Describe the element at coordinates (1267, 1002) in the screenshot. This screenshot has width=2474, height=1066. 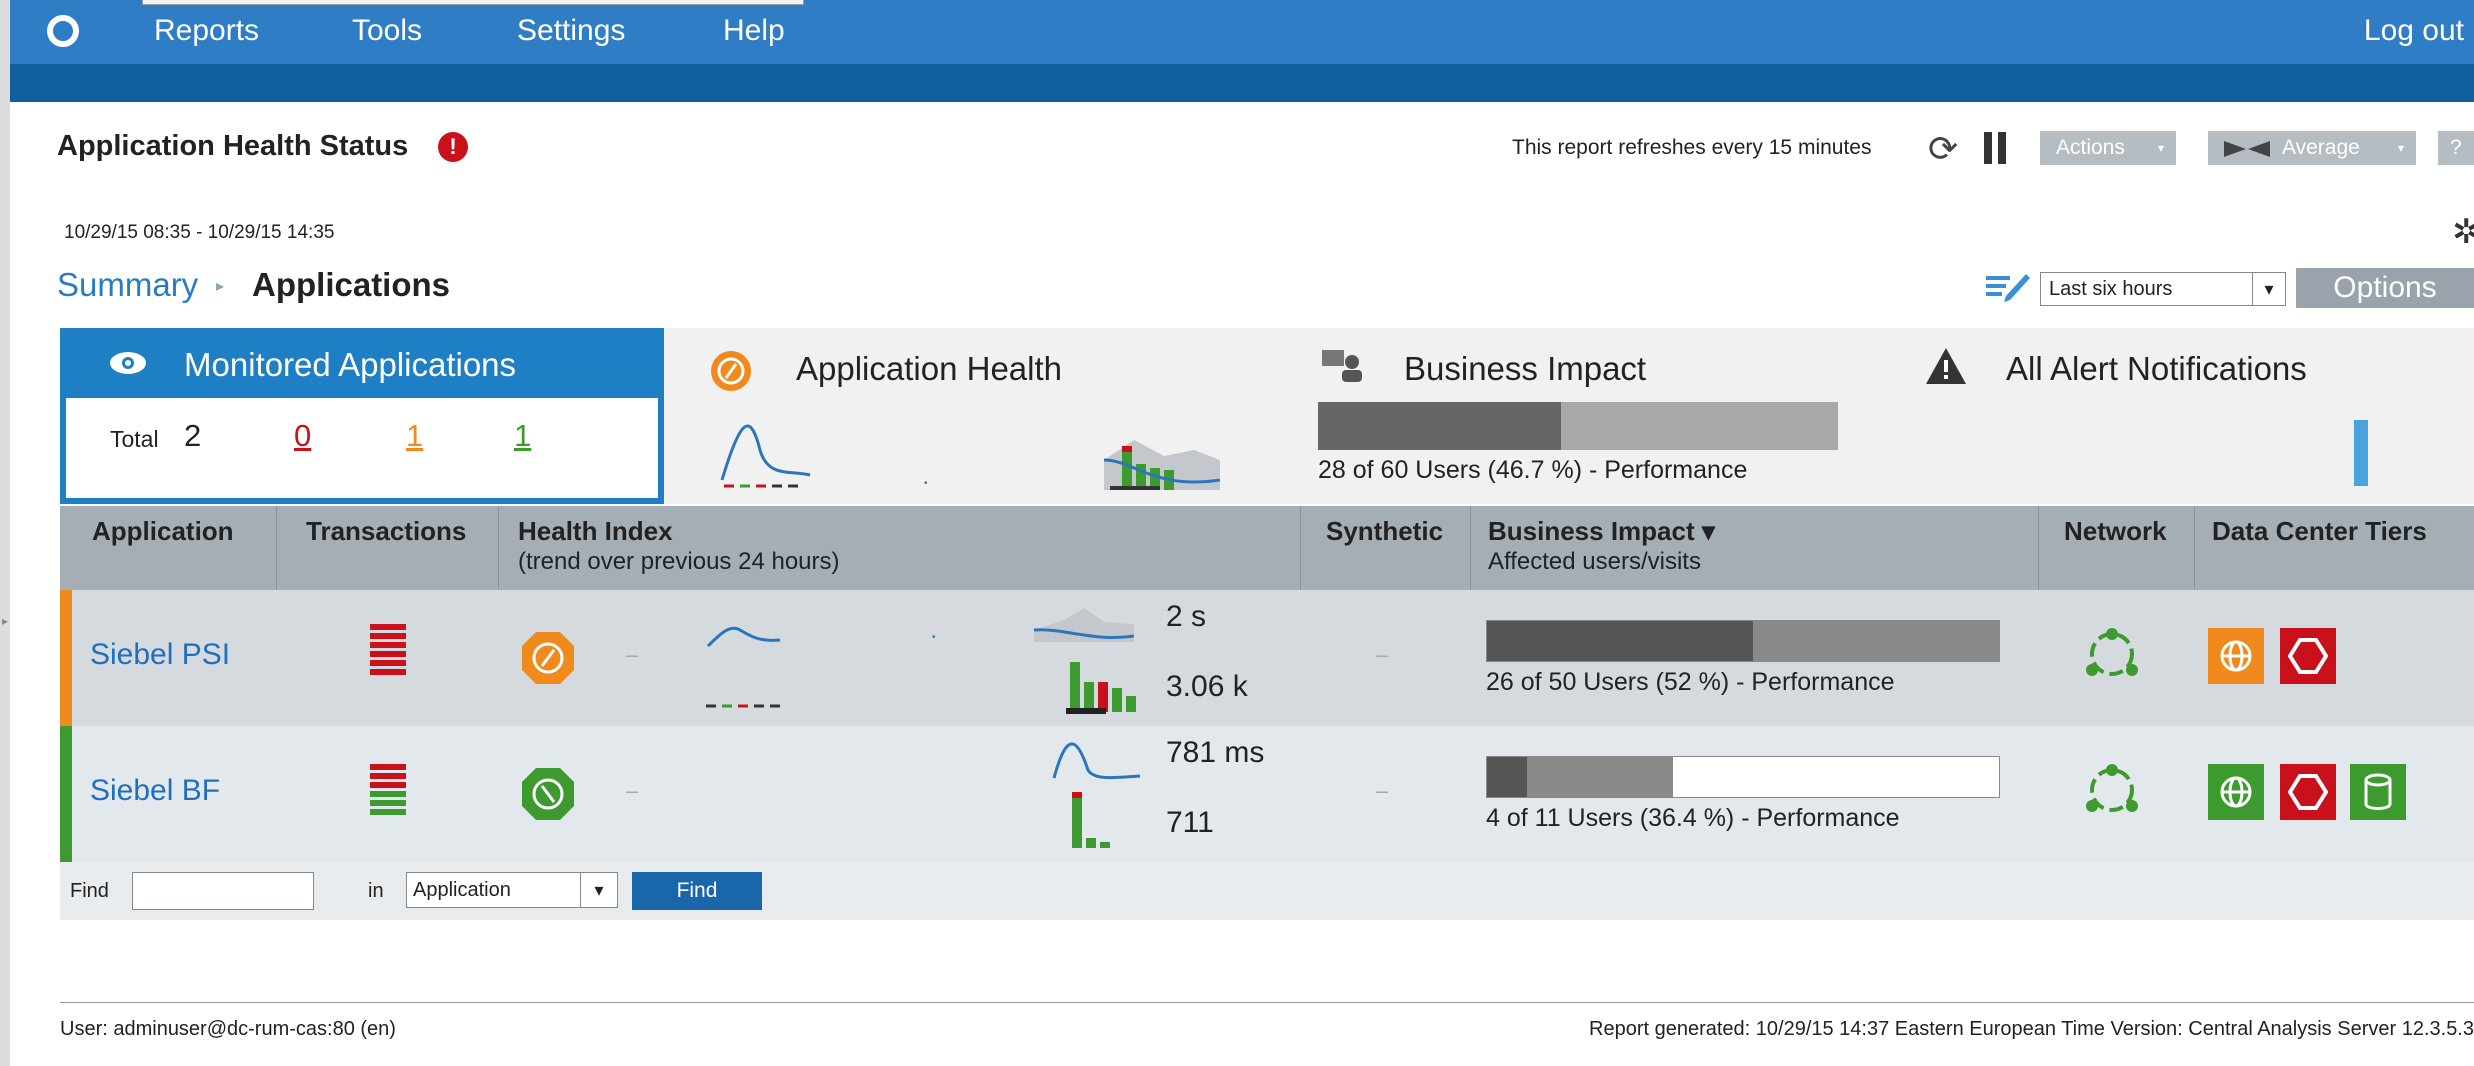
I see `footer-divider` at that location.